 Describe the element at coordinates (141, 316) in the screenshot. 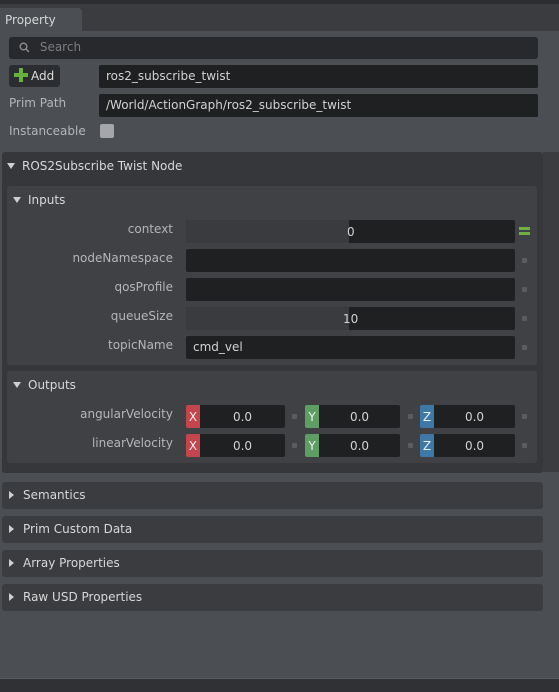

I see `queue-size-label: queueSize` at that location.